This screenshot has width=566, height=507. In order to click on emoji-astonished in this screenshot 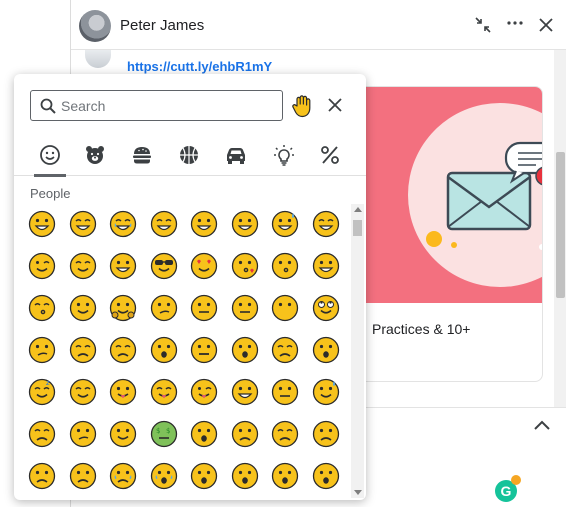, I will do `click(204, 434)`.